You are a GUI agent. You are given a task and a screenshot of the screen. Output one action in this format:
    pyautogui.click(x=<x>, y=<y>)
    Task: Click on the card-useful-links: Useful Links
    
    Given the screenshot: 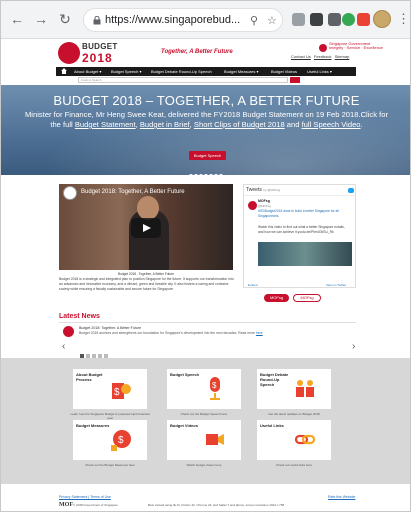 What is the action you would take?
    pyautogui.click(x=294, y=440)
    